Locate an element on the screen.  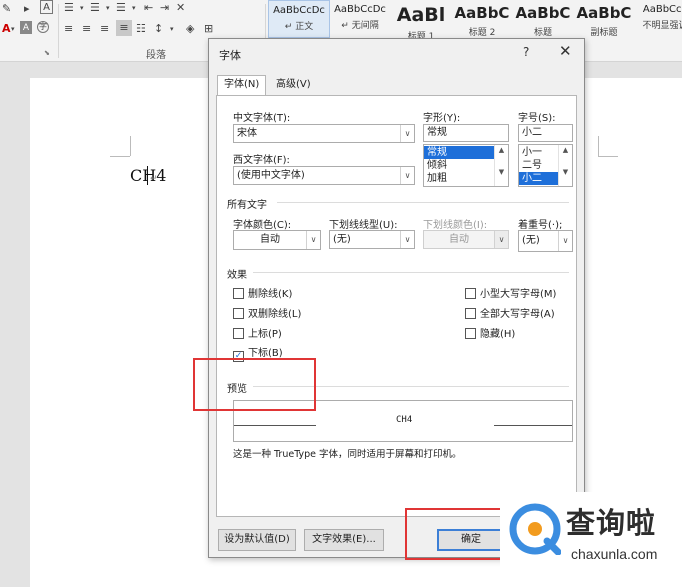
font-color-combo: 自动 ∨ is located at coordinates (277, 240).